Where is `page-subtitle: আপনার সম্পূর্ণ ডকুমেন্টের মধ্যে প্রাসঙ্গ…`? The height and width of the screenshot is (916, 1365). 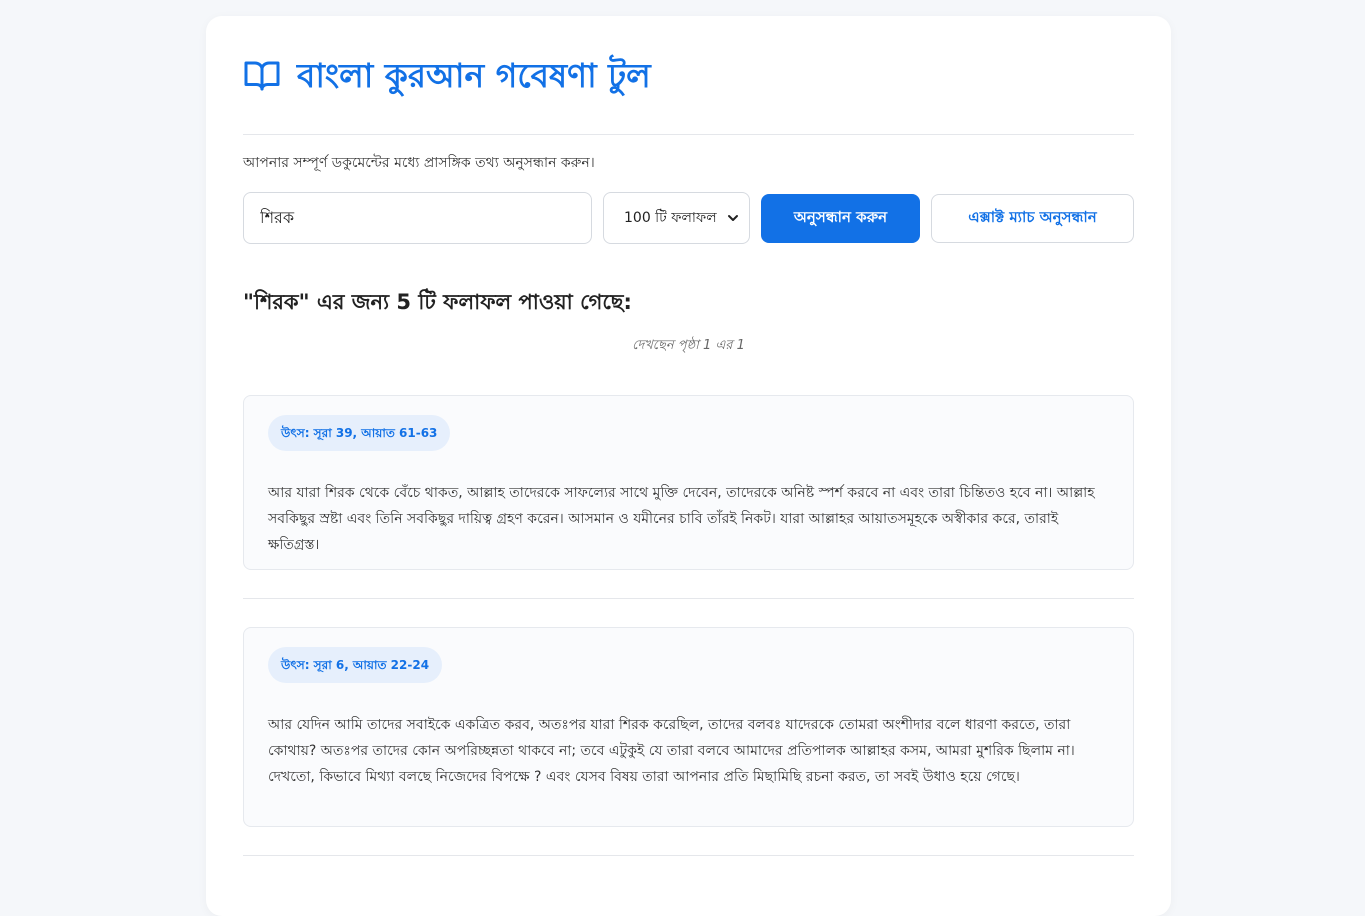
page-subtitle: আপনার সম্পূর্ণ ডকুমেন্টের মধ্যে প্রাসঙ্গ… is located at coordinates (419, 163).